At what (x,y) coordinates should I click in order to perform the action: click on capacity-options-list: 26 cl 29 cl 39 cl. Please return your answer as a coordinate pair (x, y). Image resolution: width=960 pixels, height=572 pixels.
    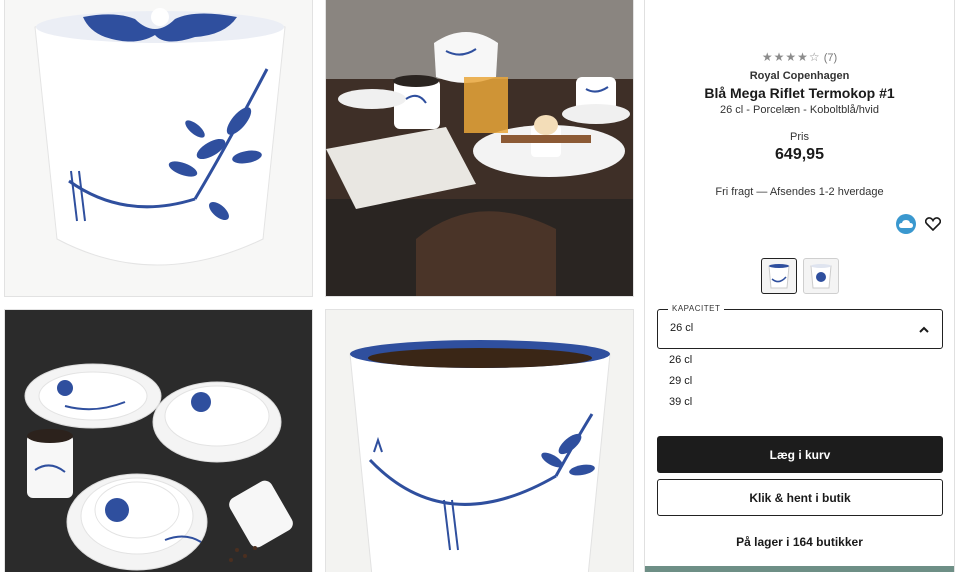
    Looking at the image, I should click on (680, 381).